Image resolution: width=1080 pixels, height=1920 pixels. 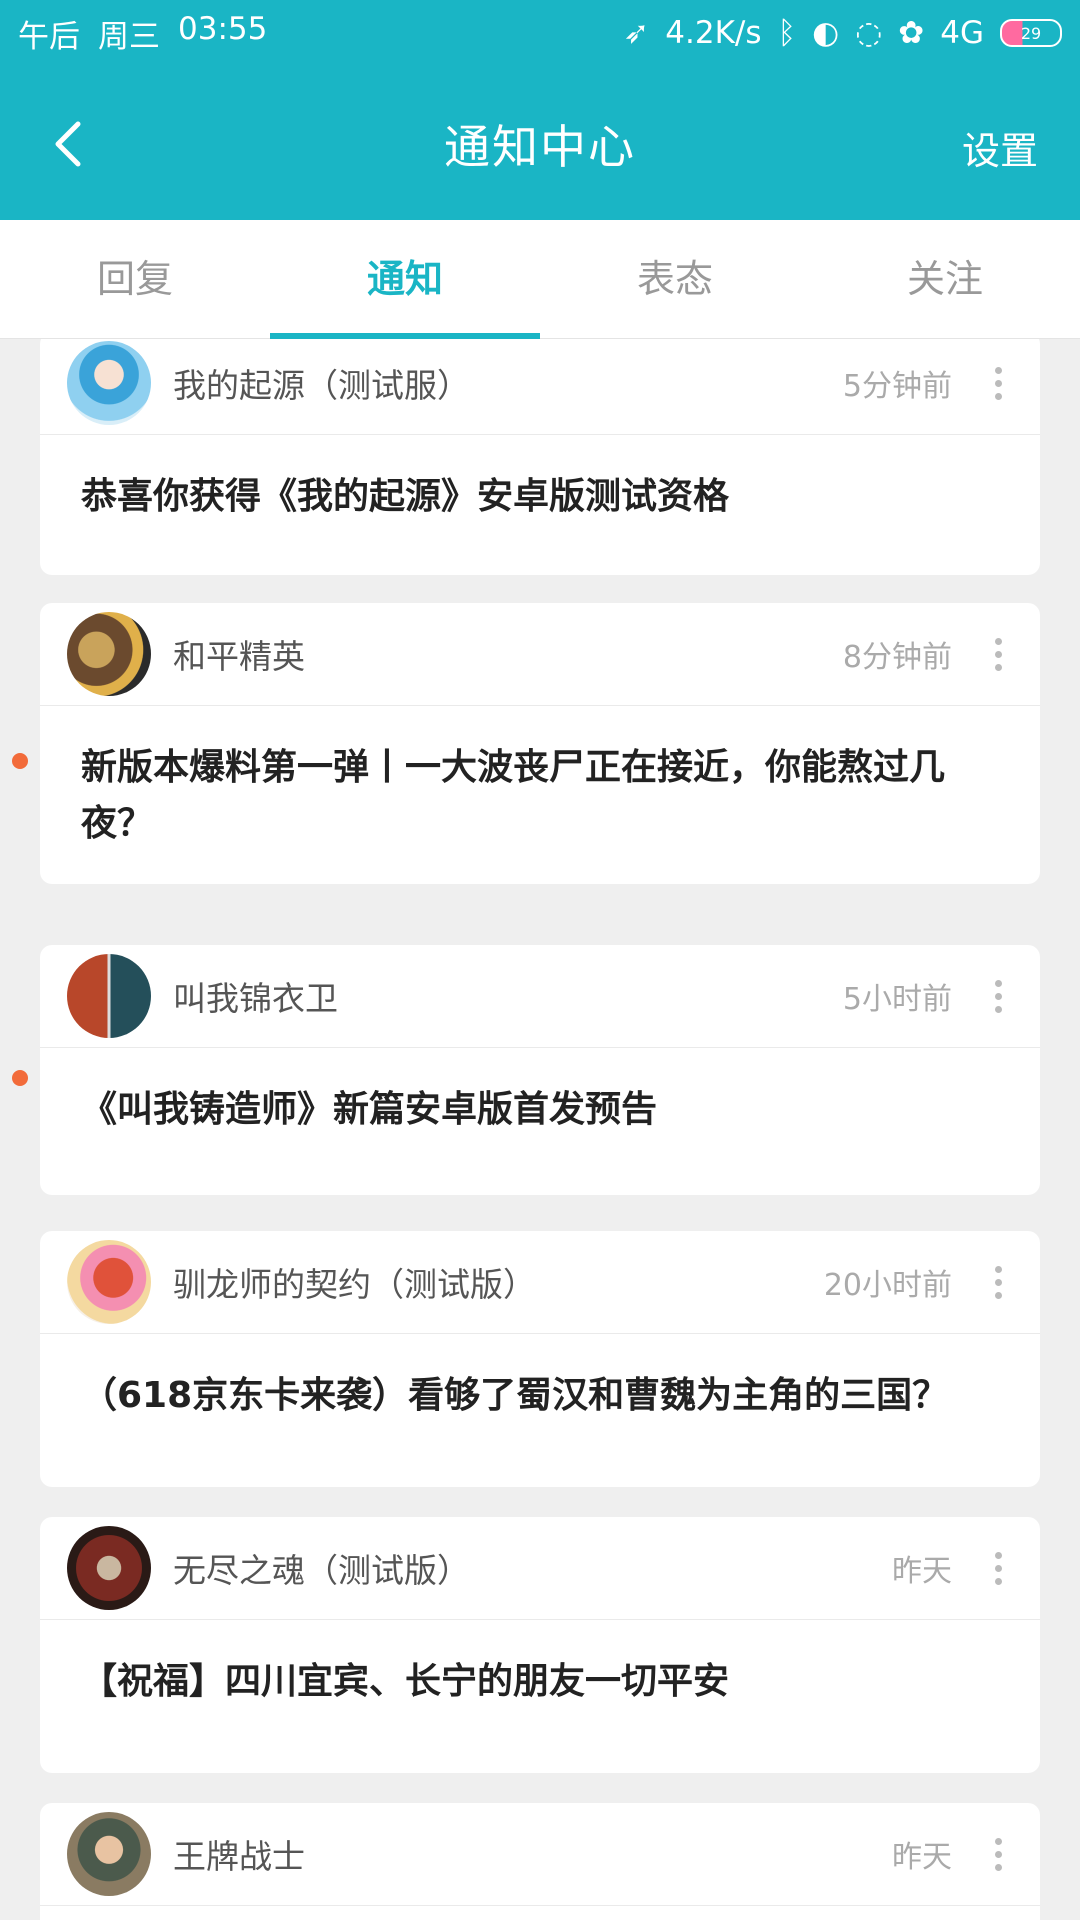 I want to click on source-name: 驯龙师的契约（测试版）, so click(x=354, y=1284).